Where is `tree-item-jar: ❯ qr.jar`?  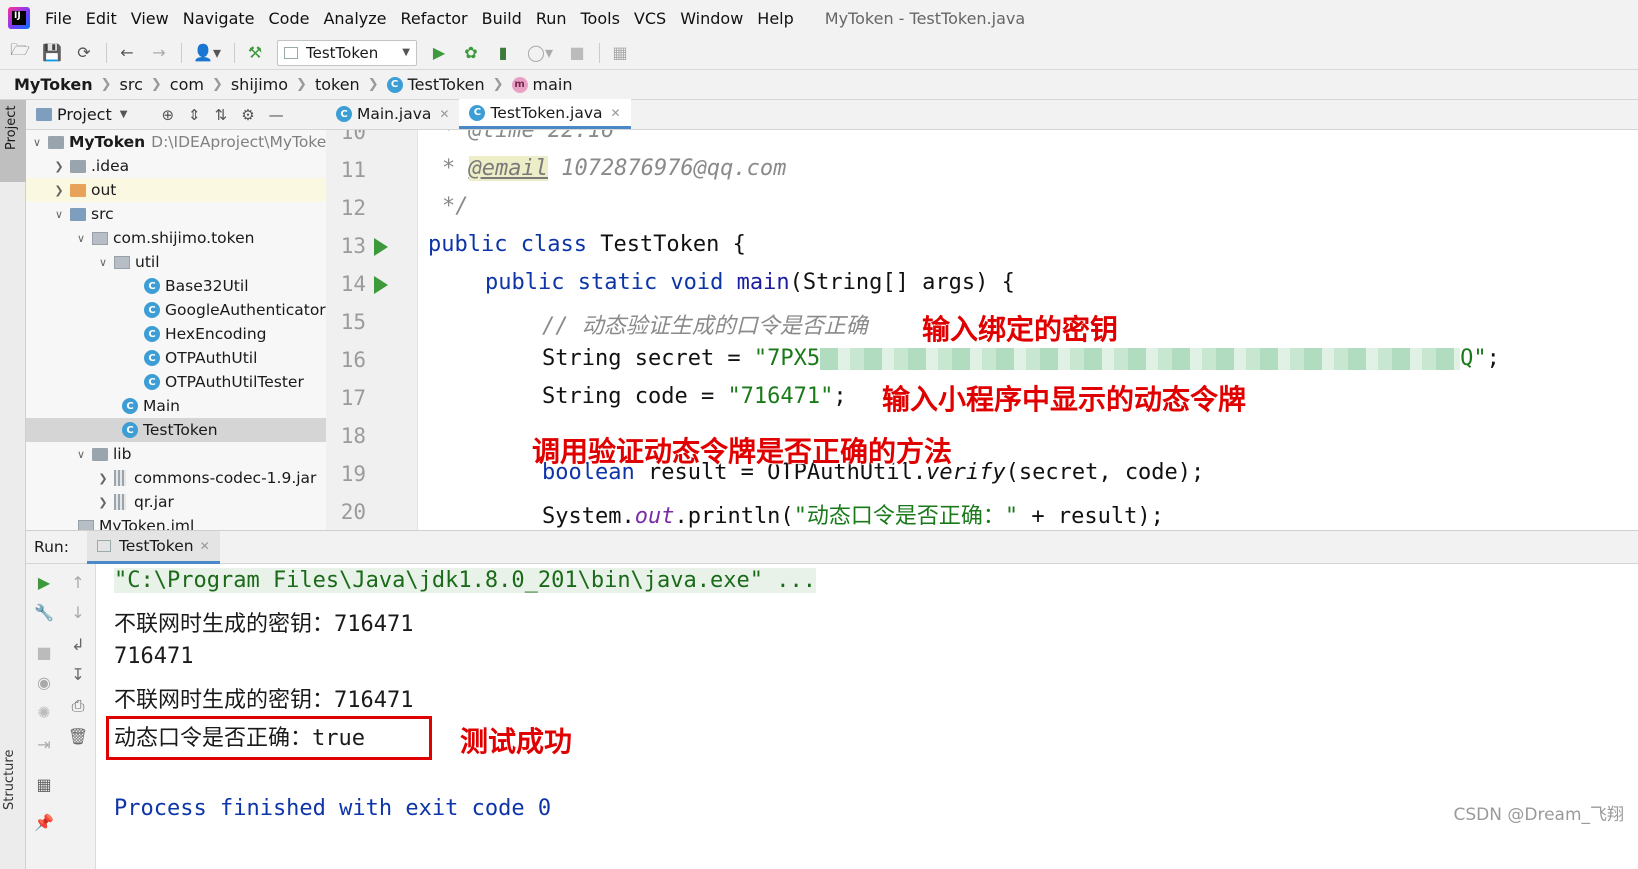
tree-item-jar: ❯ qr.jar is located at coordinates (135, 502).